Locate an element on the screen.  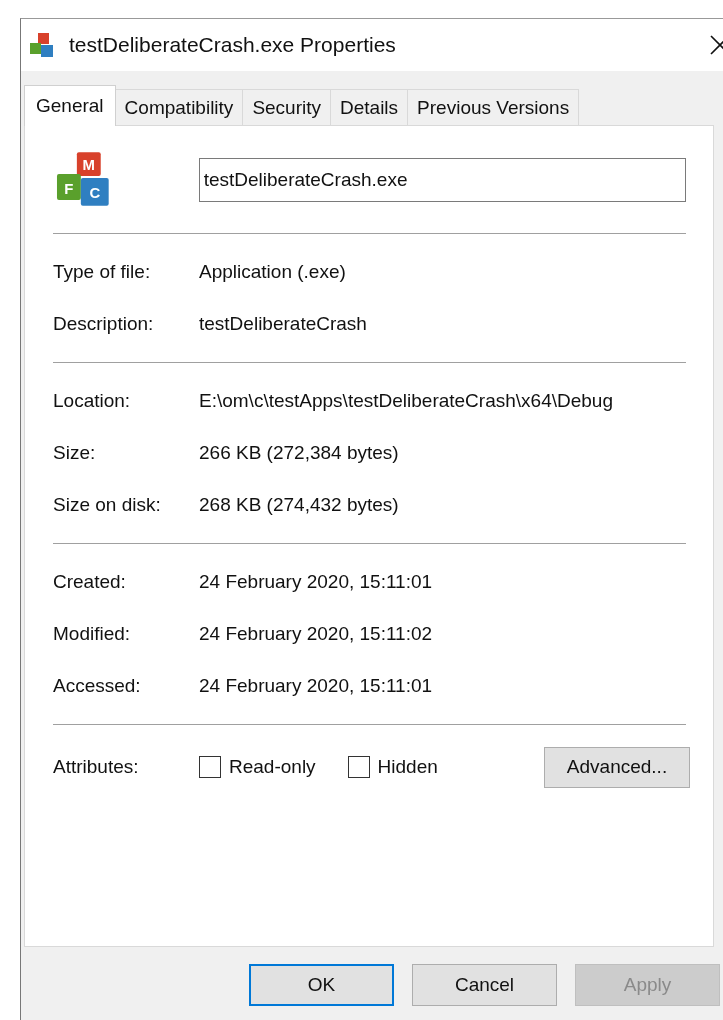
dialog-button: OK is located at coordinates (321, 985).